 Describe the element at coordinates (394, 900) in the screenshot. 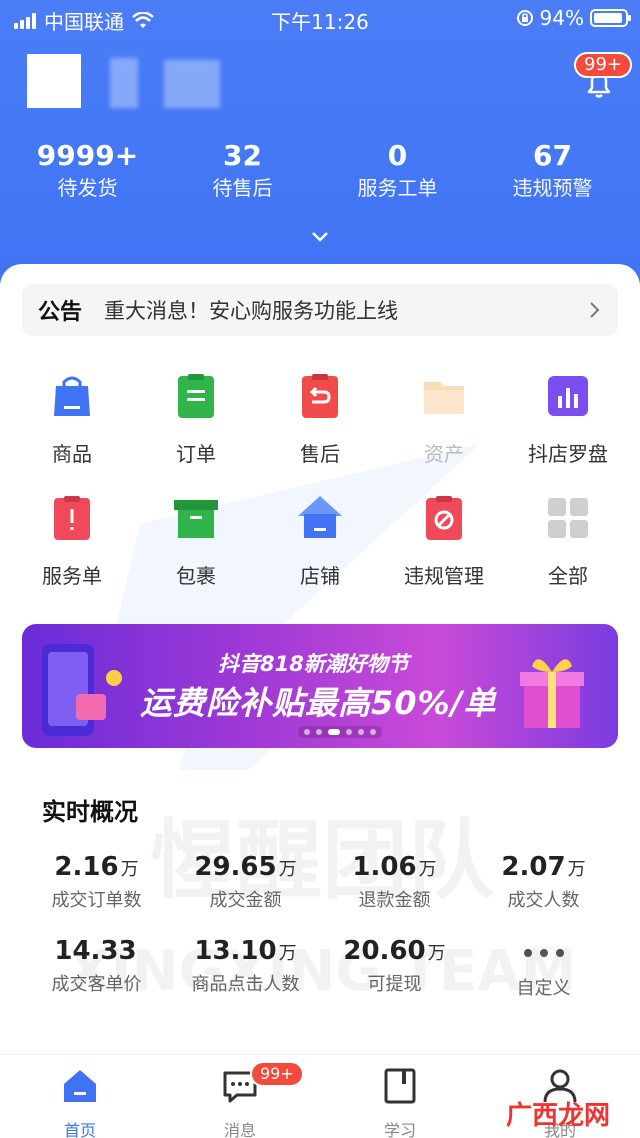

I see `metric-label: 退款金额` at that location.